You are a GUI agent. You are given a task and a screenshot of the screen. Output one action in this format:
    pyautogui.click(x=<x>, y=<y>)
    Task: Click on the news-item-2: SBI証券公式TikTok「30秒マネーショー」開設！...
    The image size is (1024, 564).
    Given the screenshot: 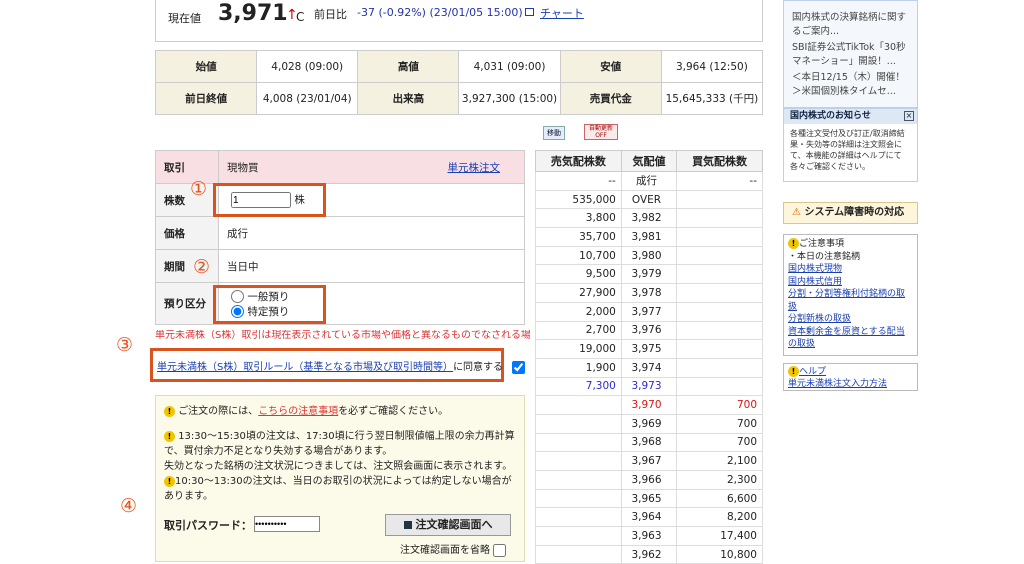 What is the action you would take?
    pyautogui.click(x=852, y=55)
    